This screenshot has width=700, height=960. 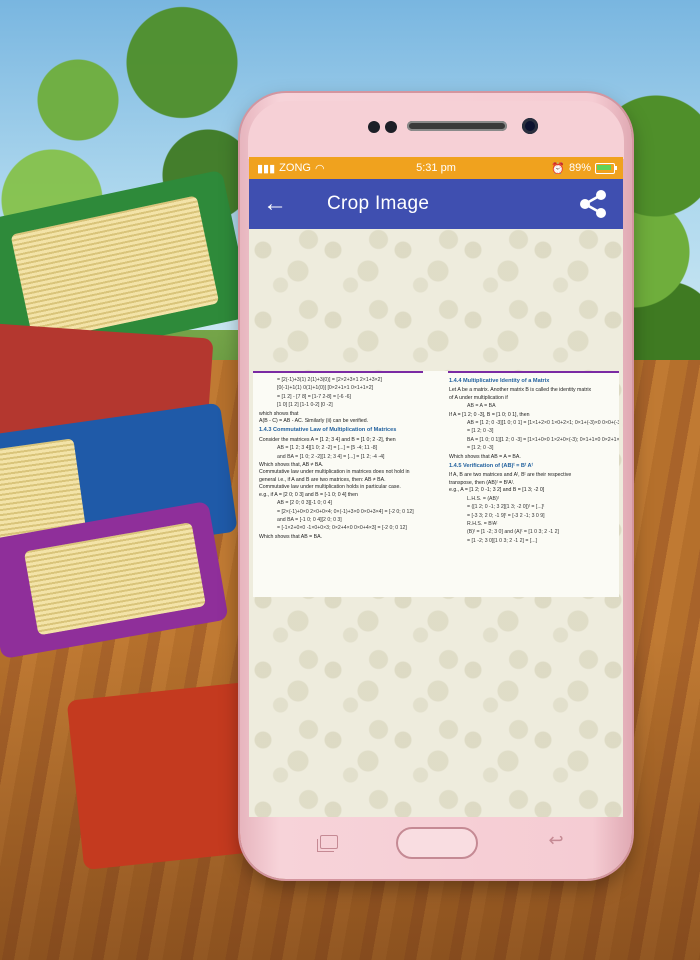 What do you see at coordinates (436, 204) in the screenshot?
I see `app-toolbar: ← Crop Image` at bounding box center [436, 204].